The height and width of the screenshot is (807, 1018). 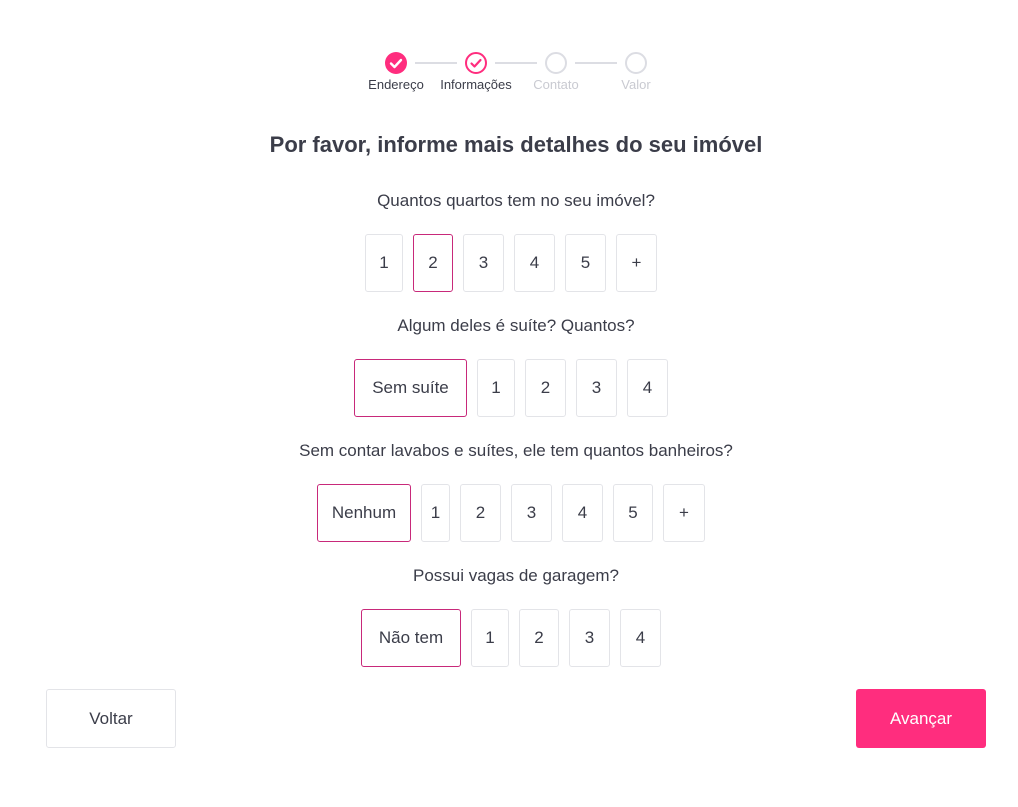 I want to click on bedrooms-option-more: +, so click(x=636, y=263).